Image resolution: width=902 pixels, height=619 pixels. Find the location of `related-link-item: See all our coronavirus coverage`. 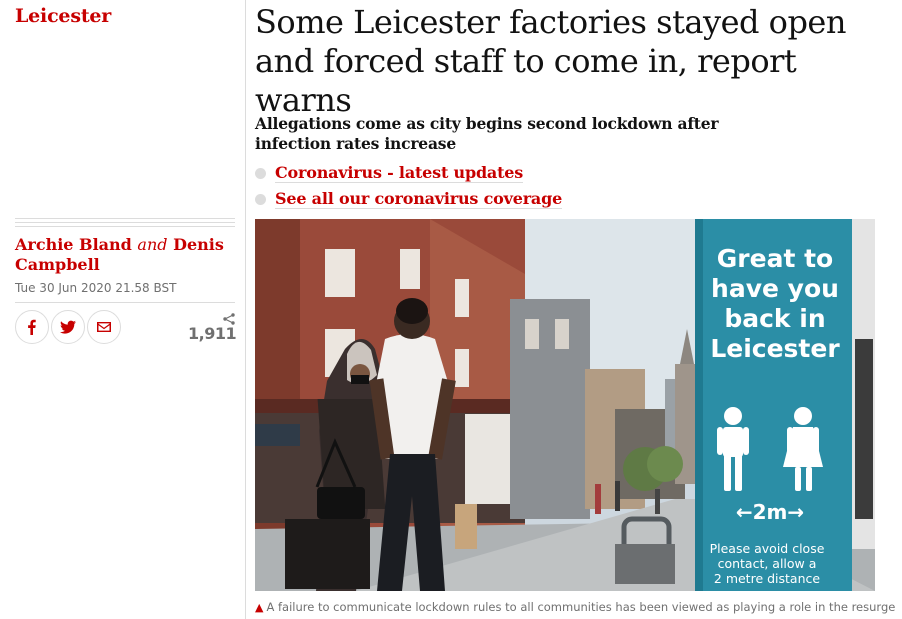

related-link-item: See all our coronavirus coverage is located at coordinates (408, 199).